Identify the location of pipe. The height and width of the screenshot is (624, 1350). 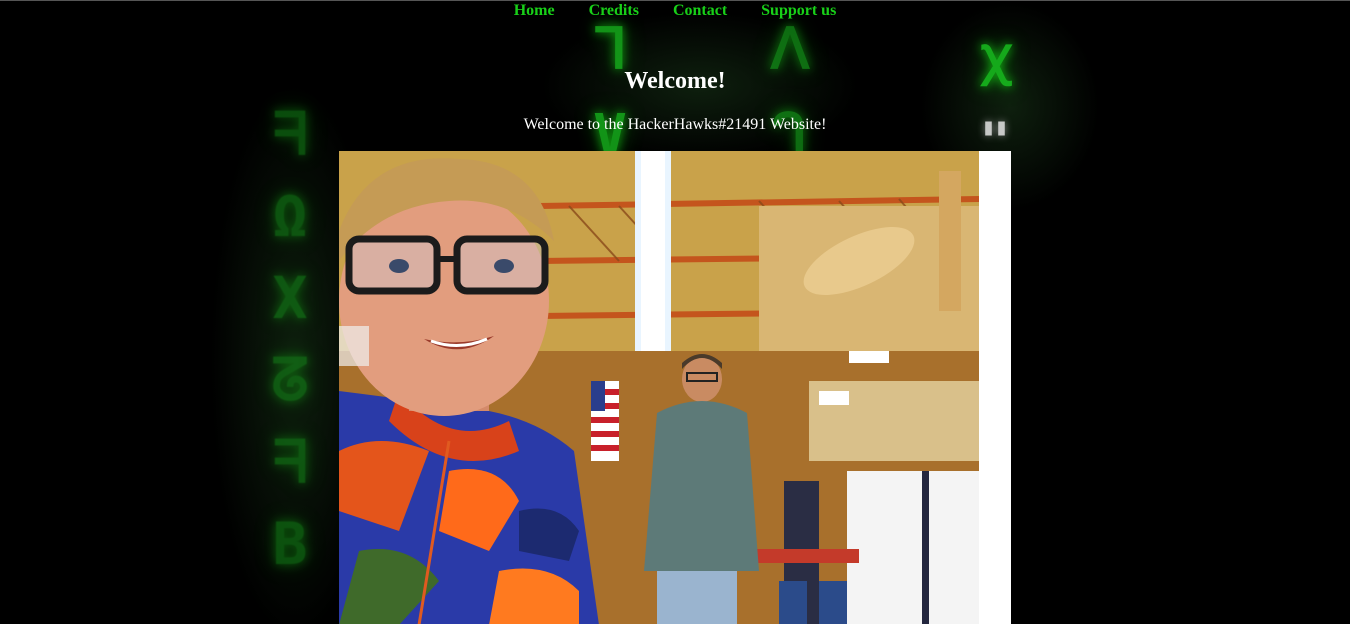
(950, 241).